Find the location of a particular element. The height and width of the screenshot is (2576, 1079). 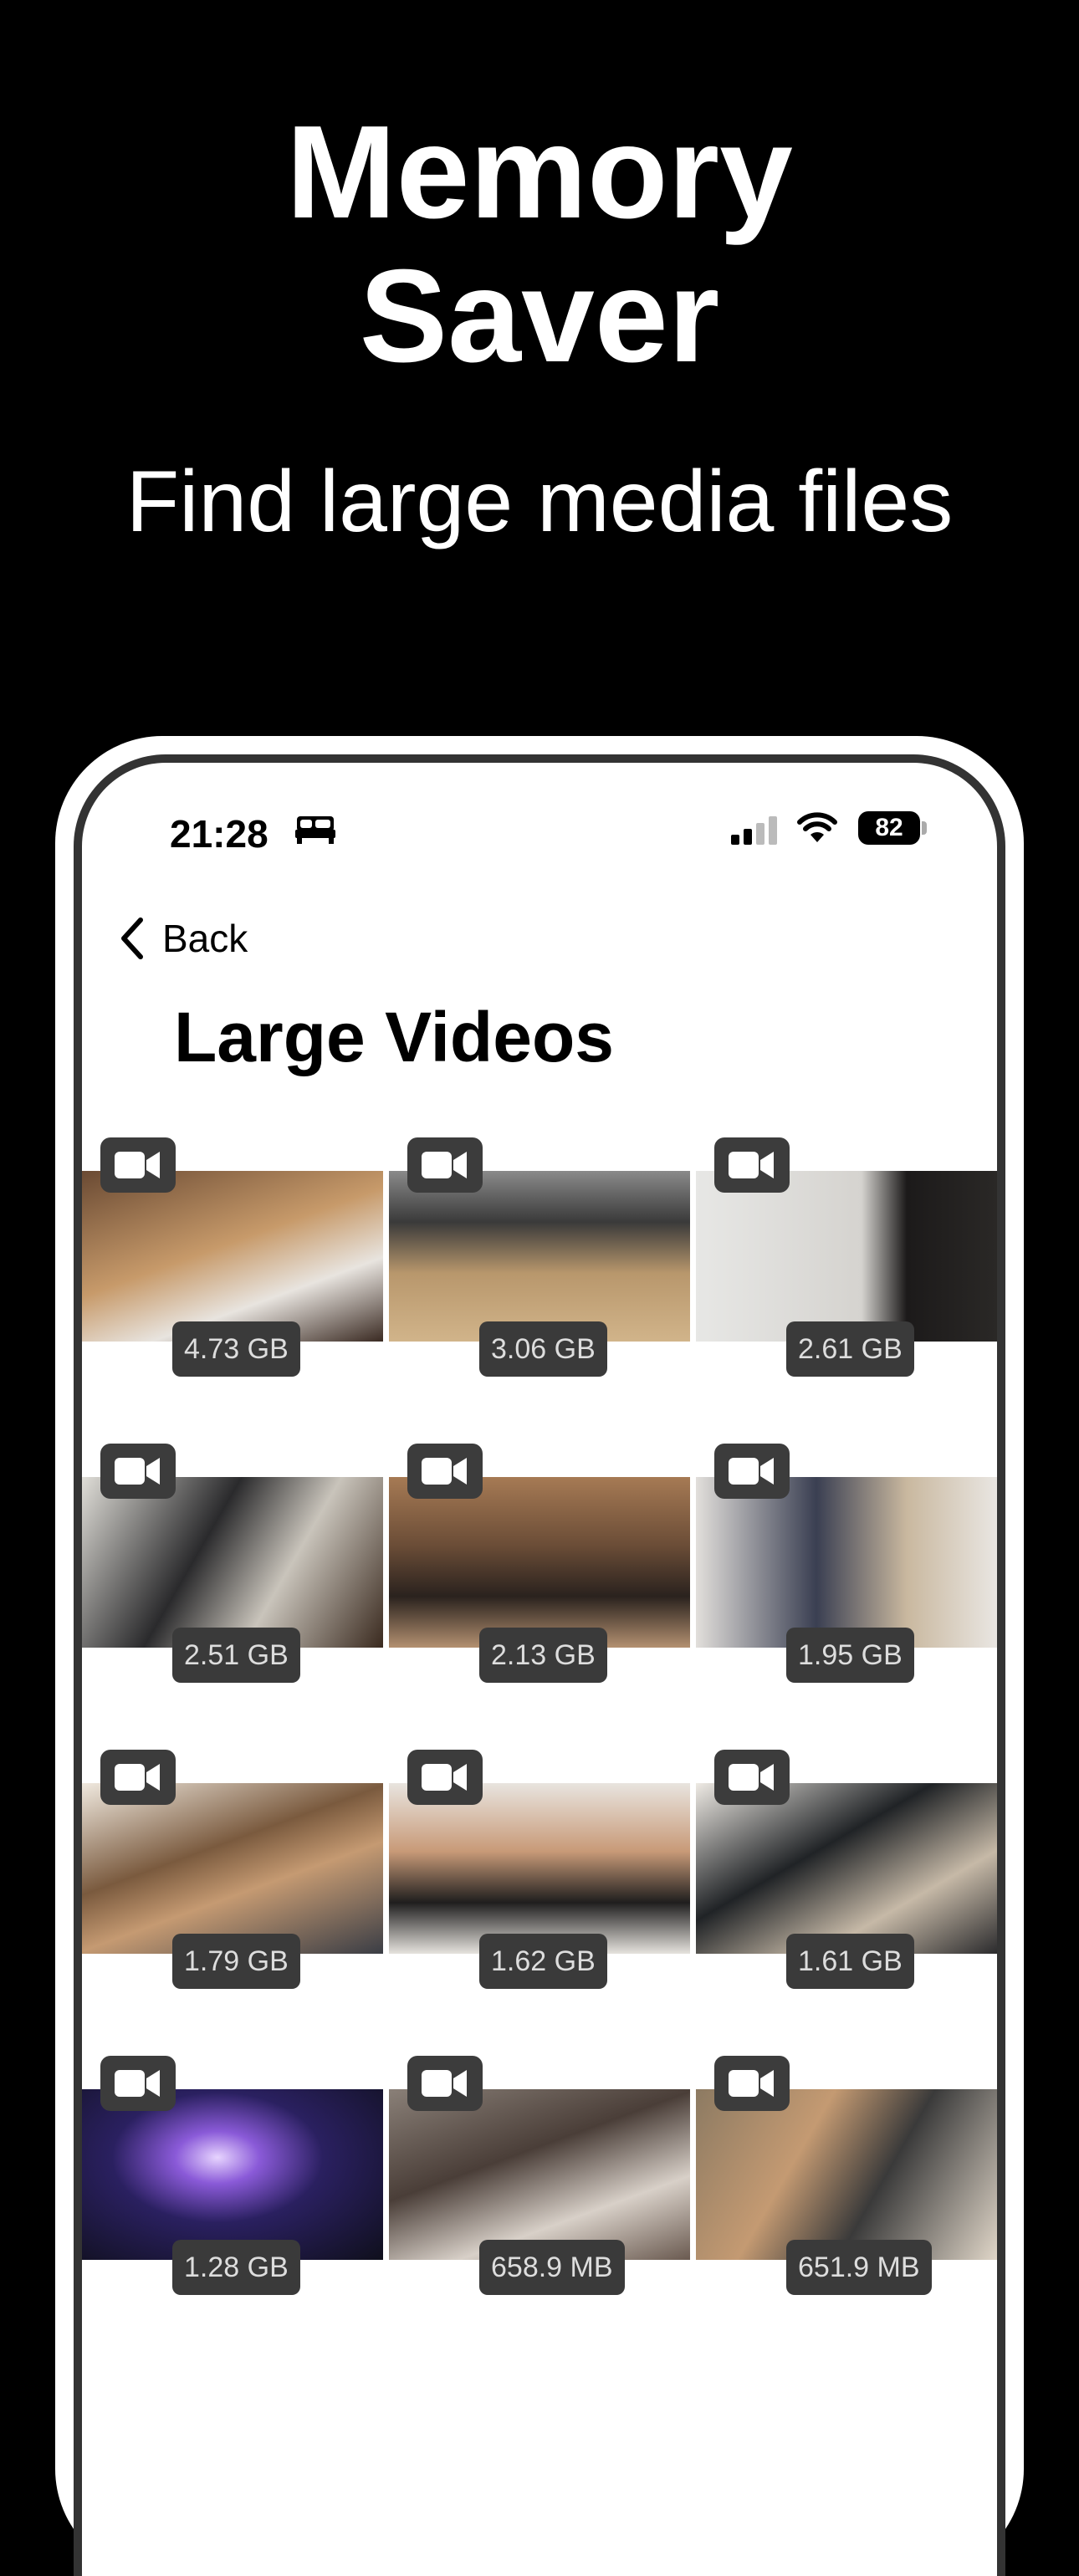

hero-title-line-2: Saver is located at coordinates (539, 316).